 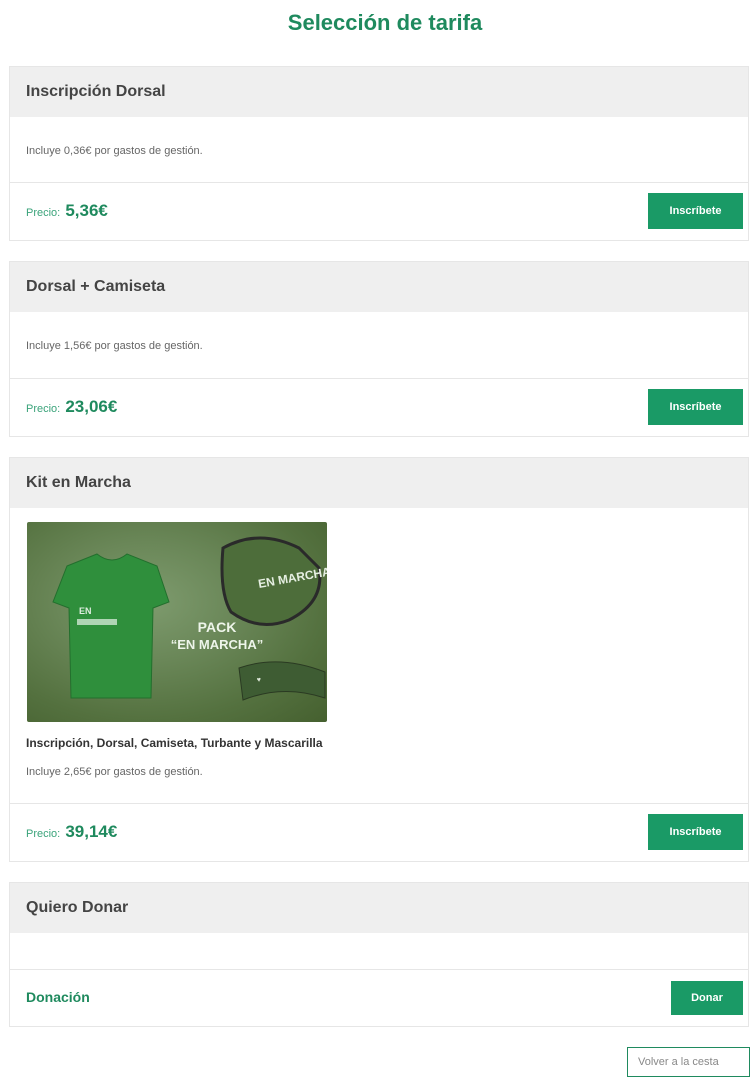 What do you see at coordinates (379, 483) in the screenshot?
I see `fare-title: Kit en Marcha` at bounding box center [379, 483].